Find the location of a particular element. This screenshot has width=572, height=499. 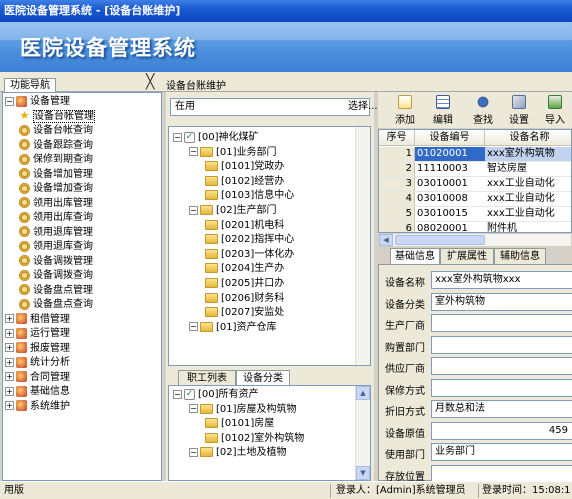

table-row: 4 03010008 xxx工业自动化 is located at coordinates (475, 199).